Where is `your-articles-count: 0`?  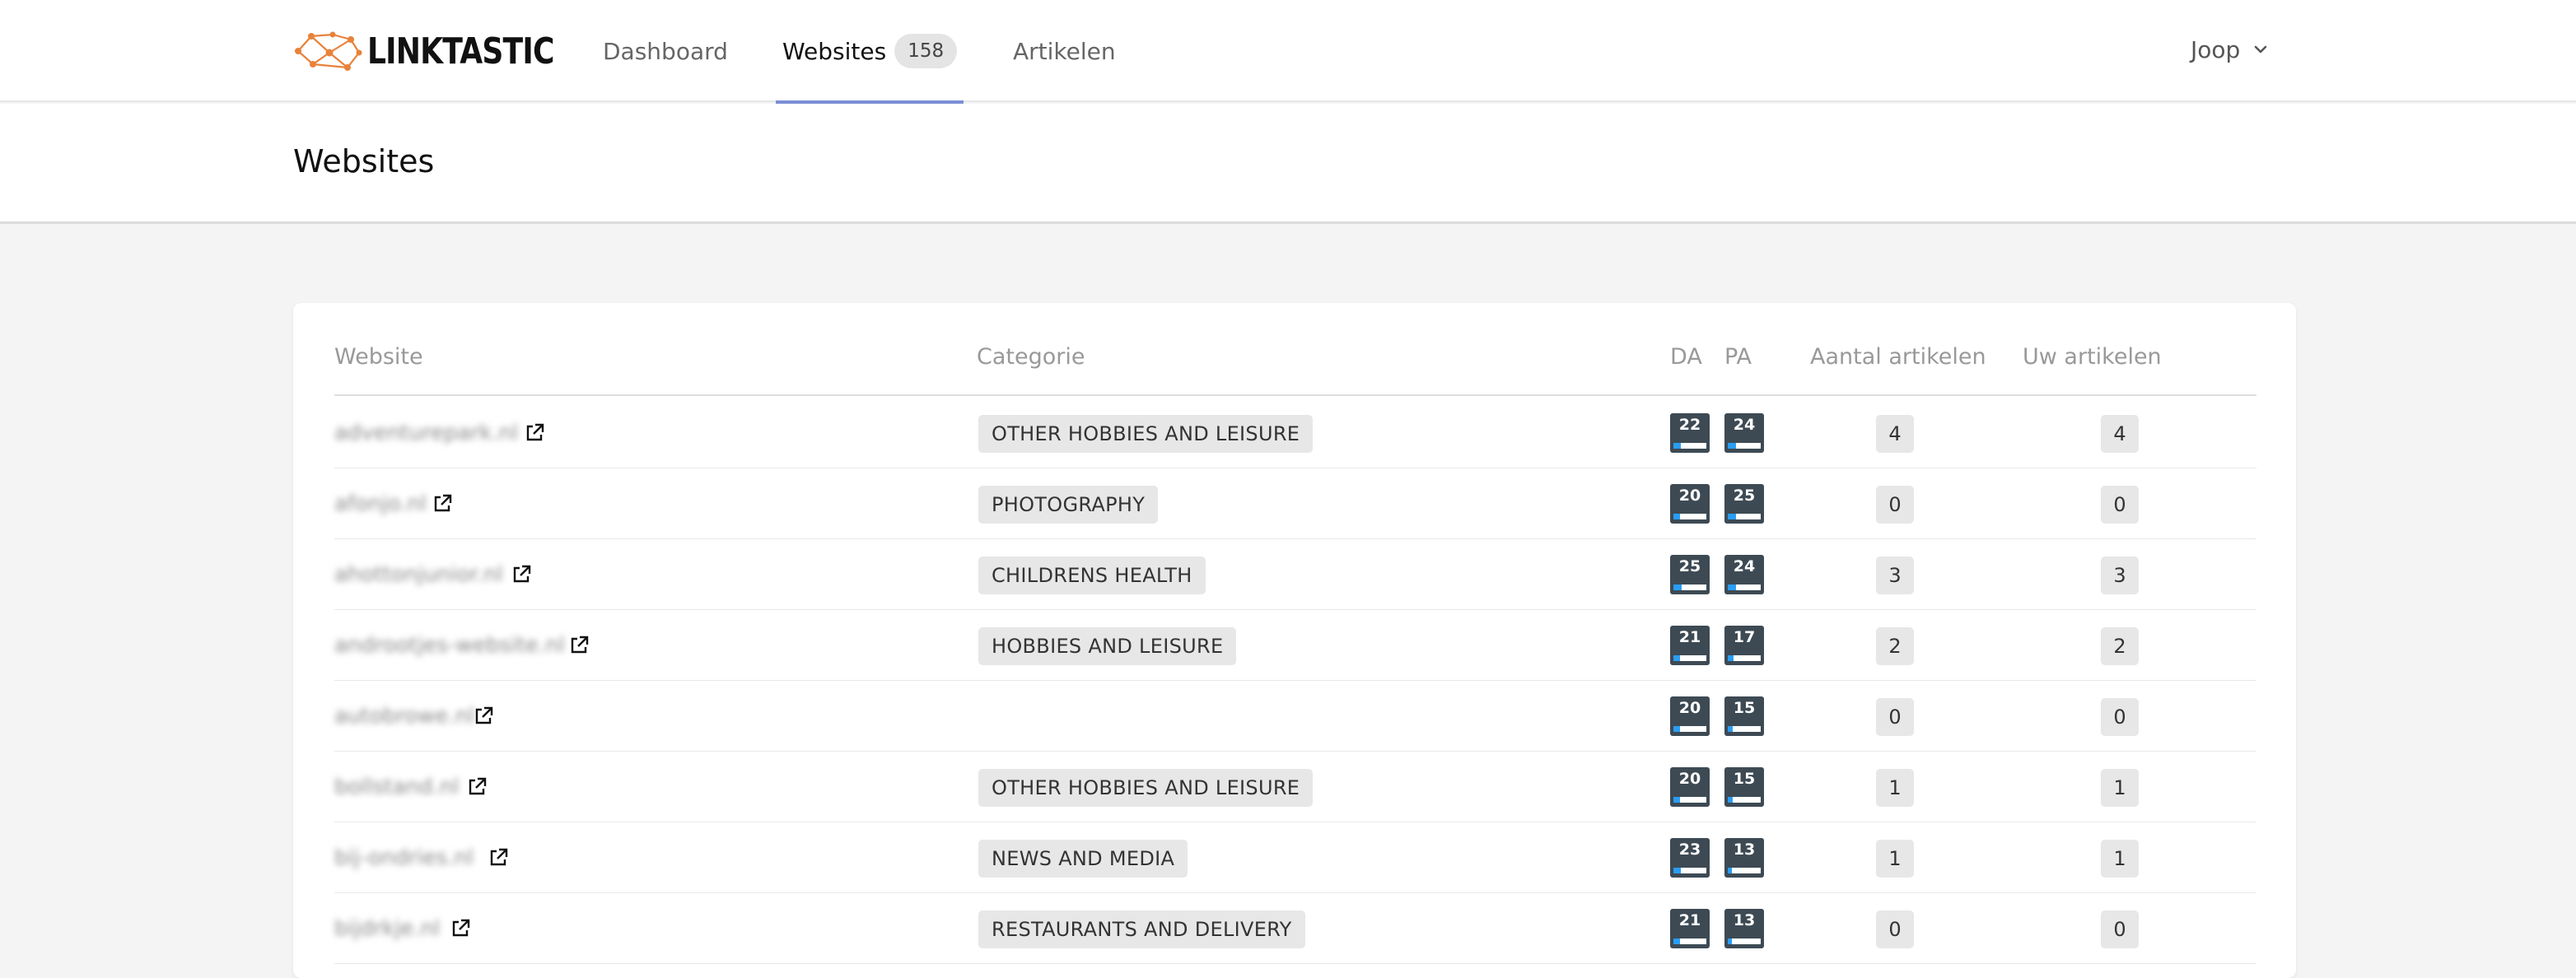
your-articles-count: 0 is located at coordinates (2120, 717).